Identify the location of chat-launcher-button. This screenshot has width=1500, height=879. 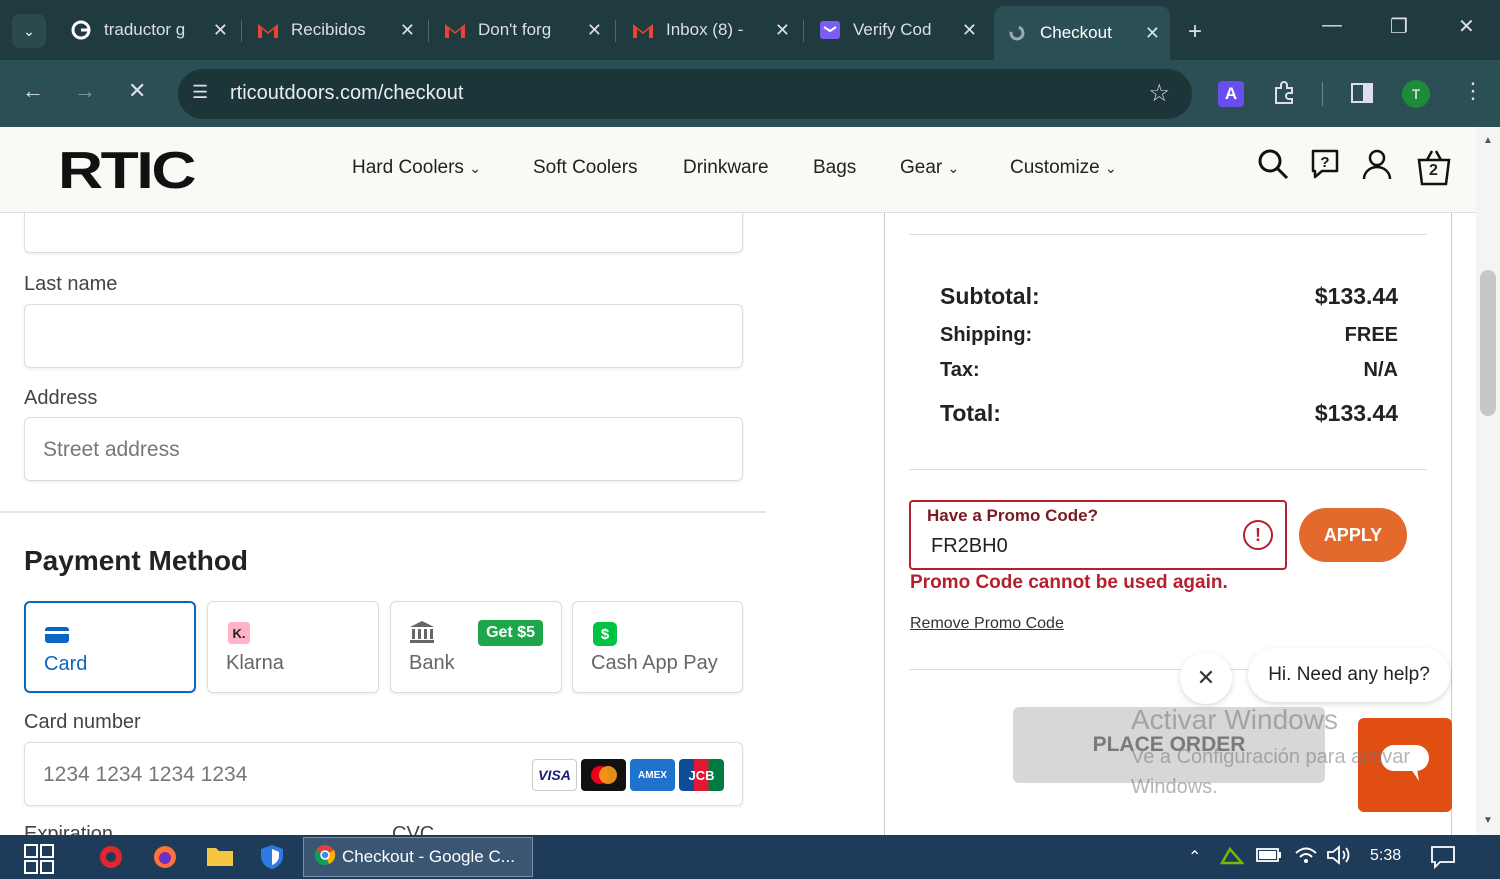
(1405, 765).